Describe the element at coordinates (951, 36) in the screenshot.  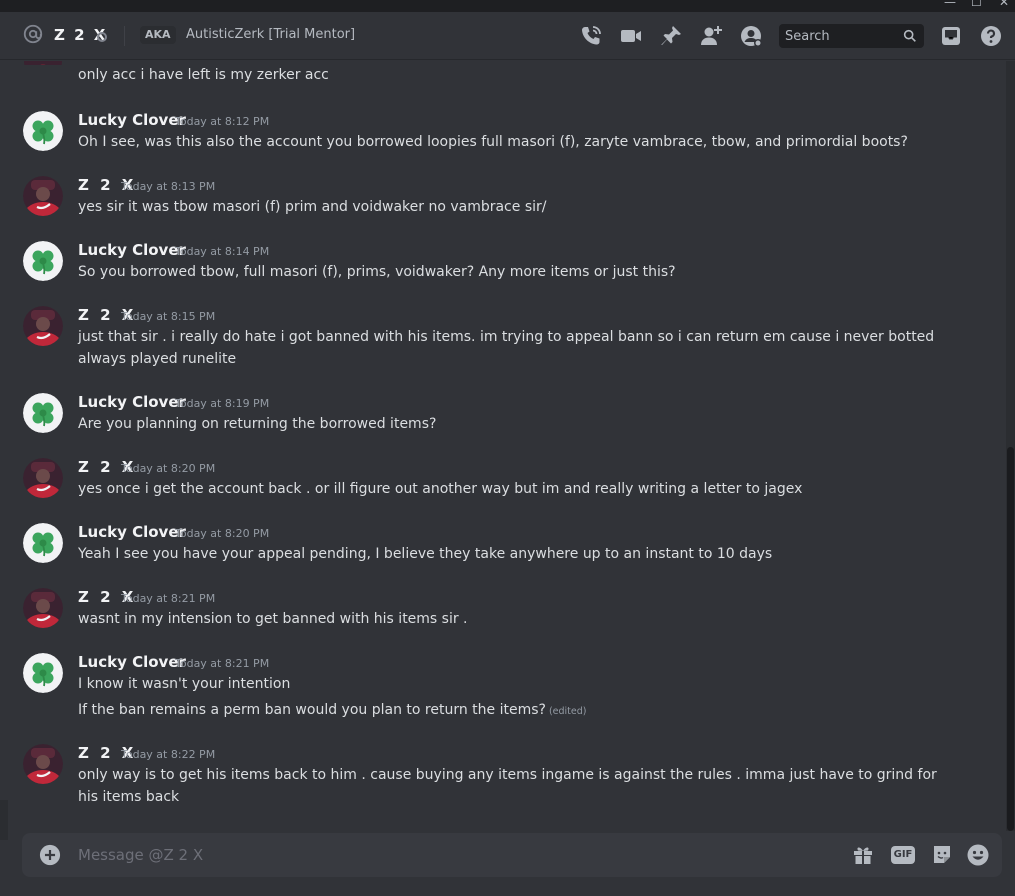
I see `inbox-icon` at that location.